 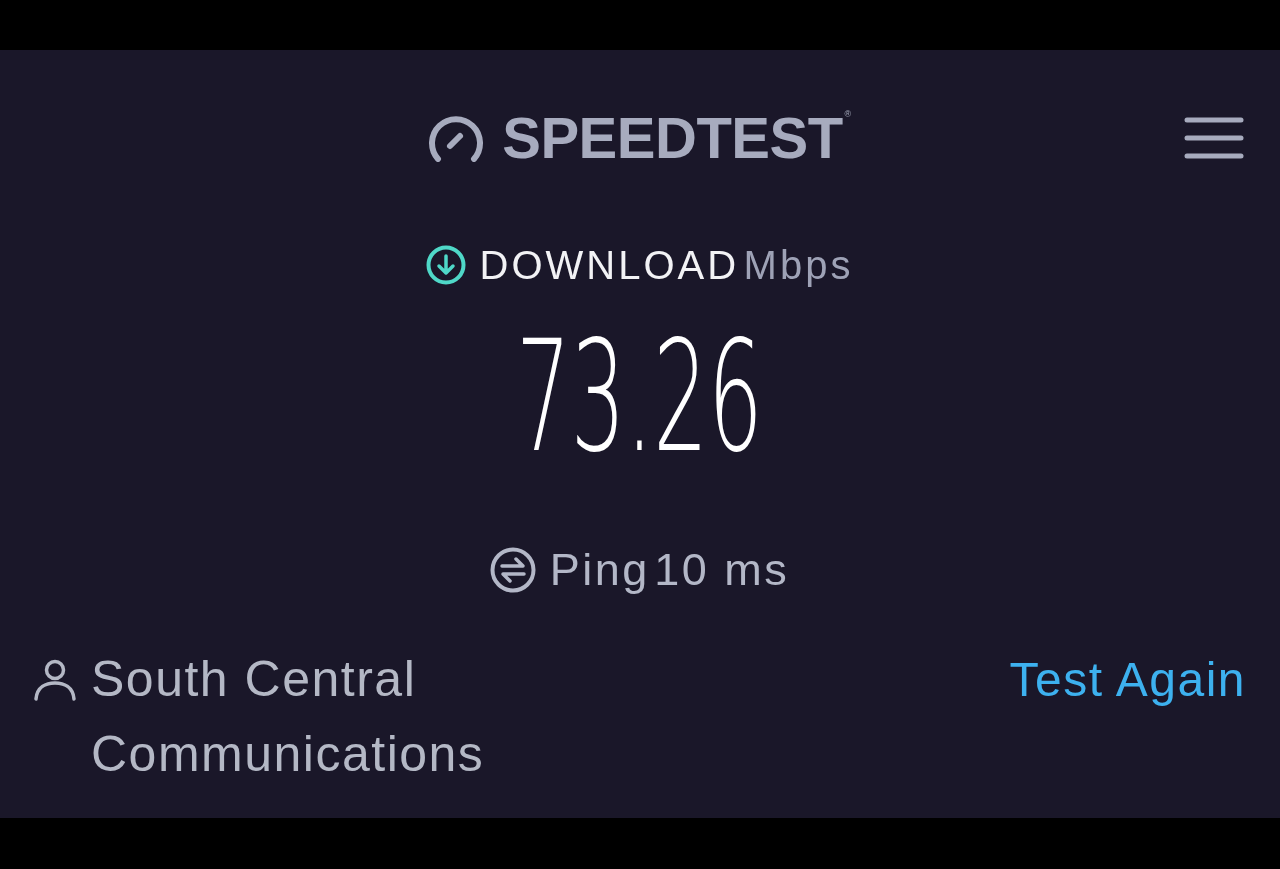 What do you see at coordinates (1127, 679) in the screenshot?
I see `test-again-link: Test Again` at bounding box center [1127, 679].